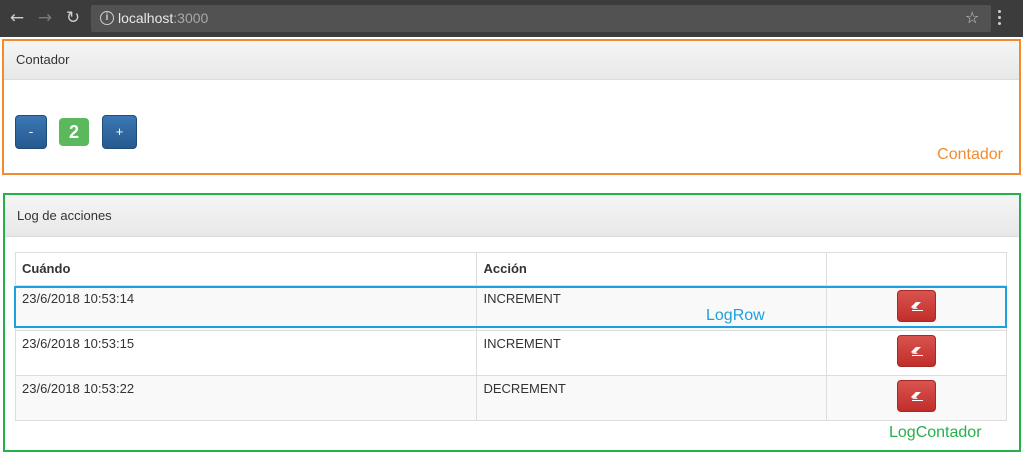 The height and width of the screenshot is (466, 1023). I want to click on url-host: localhost, so click(146, 18).